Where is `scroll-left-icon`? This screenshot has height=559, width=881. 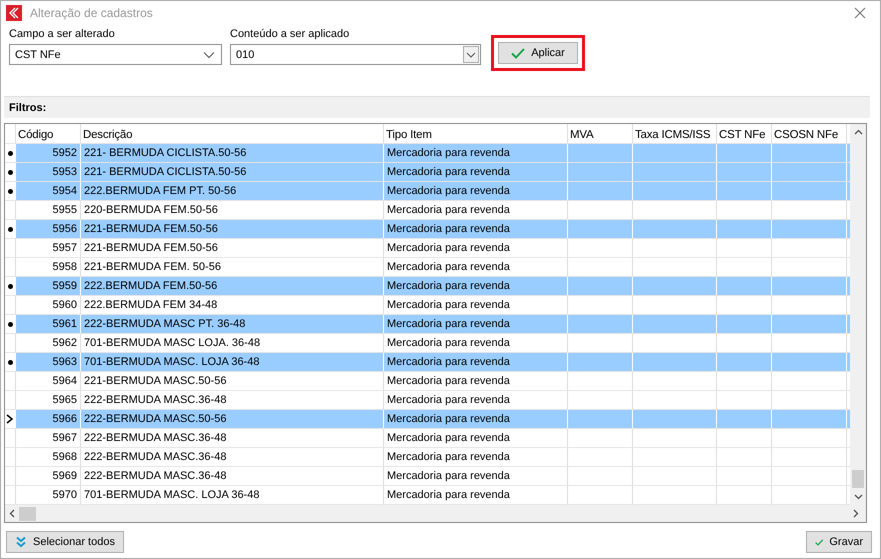 scroll-left-icon is located at coordinates (12, 513).